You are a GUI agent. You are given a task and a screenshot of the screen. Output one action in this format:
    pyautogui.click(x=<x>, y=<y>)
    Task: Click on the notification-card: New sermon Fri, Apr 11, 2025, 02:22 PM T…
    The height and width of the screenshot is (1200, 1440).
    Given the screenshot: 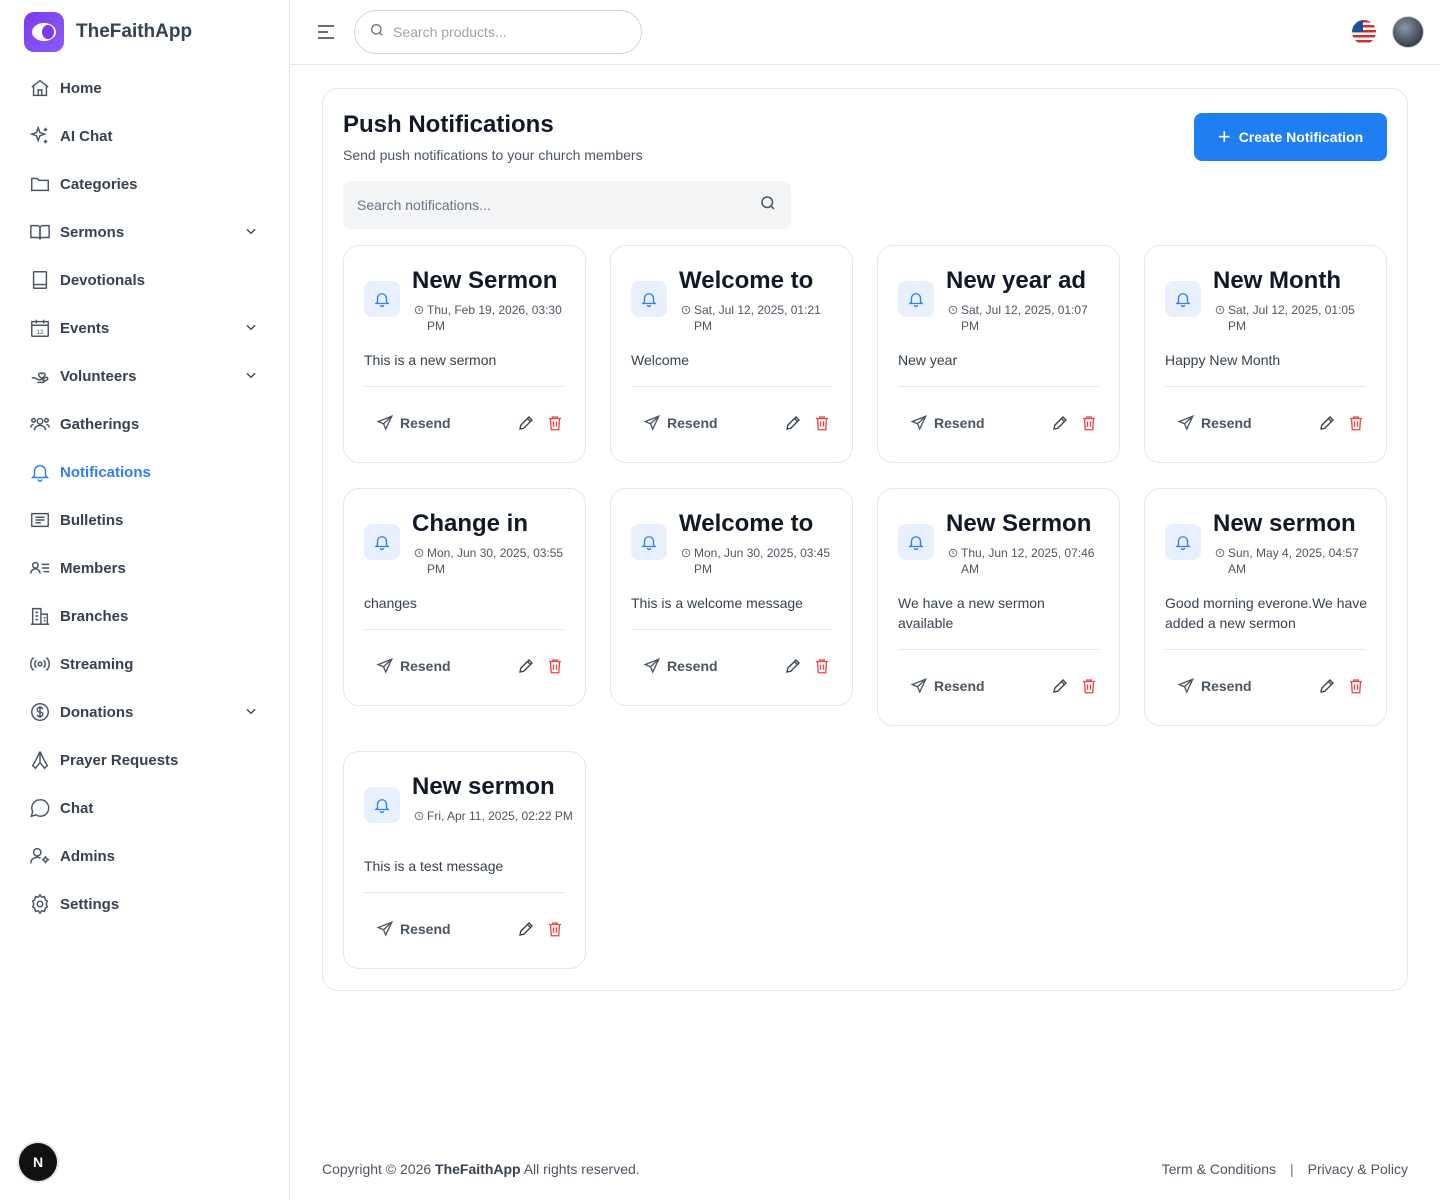 What is the action you would take?
    pyautogui.click(x=464, y=860)
    